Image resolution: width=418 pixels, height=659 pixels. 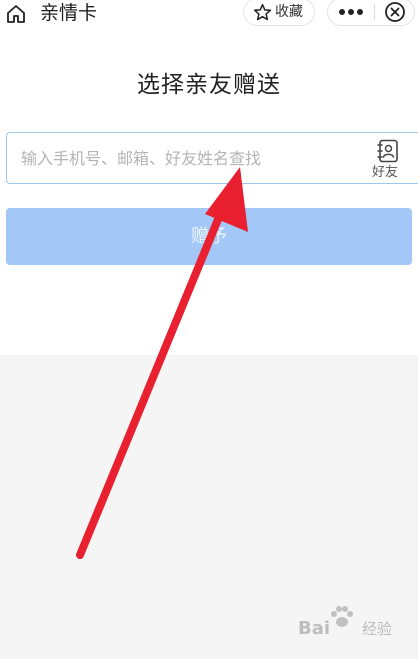 I want to click on mini-program-capsule, so click(x=371, y=13).